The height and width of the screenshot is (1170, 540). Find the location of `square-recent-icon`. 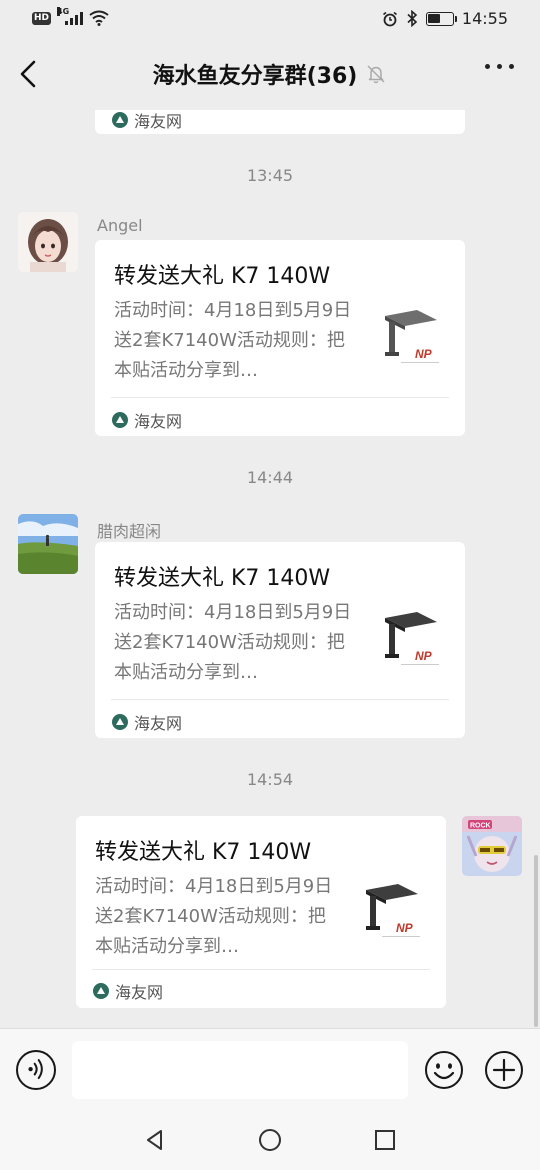

square-recent-icon is located at coordinates (385, 1140).